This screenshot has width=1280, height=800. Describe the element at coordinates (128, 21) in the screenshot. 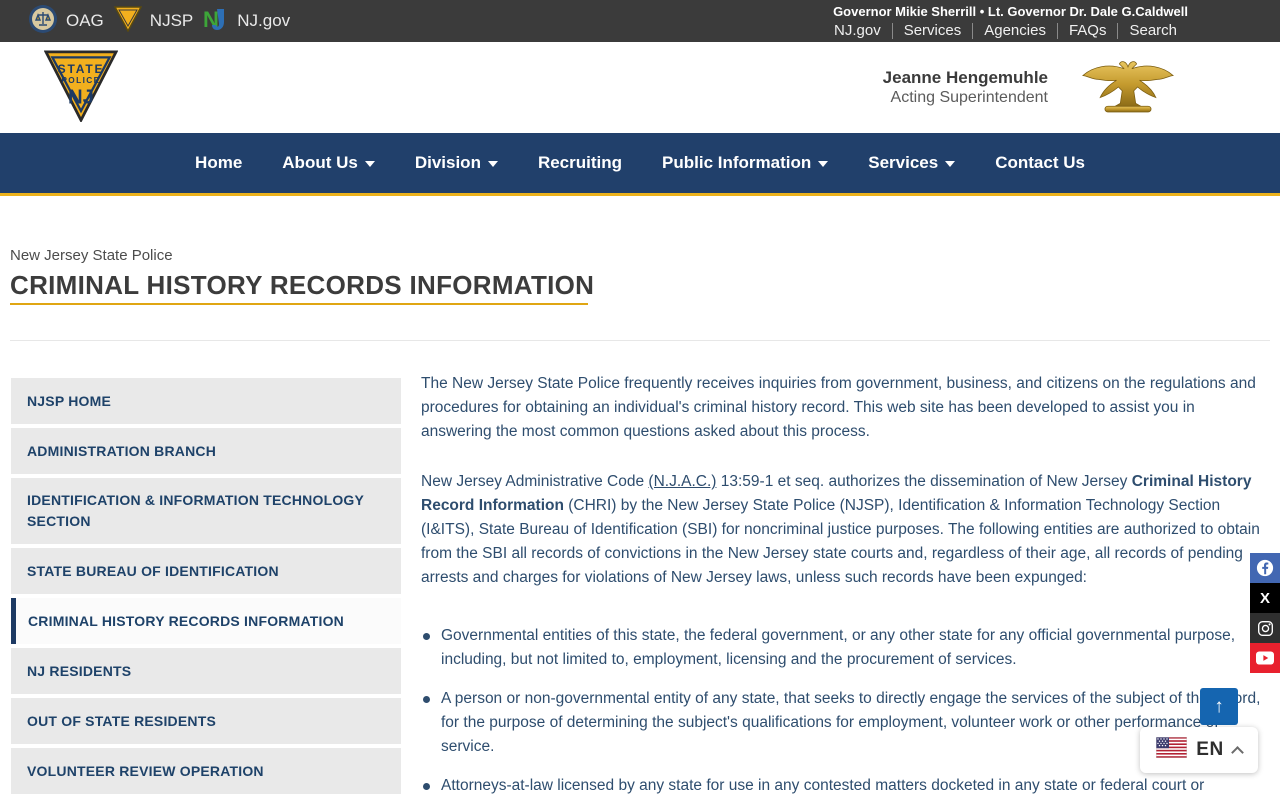

I see `njsp-badge-icon` at that location.